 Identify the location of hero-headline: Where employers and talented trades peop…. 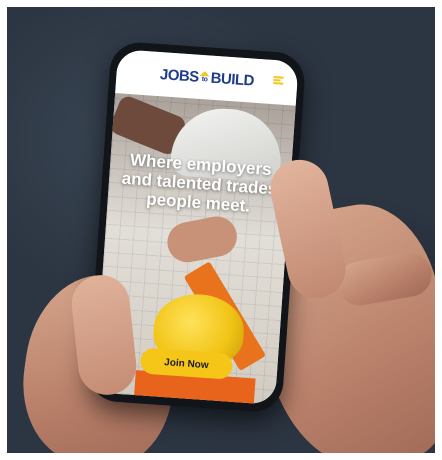
(199, 183).